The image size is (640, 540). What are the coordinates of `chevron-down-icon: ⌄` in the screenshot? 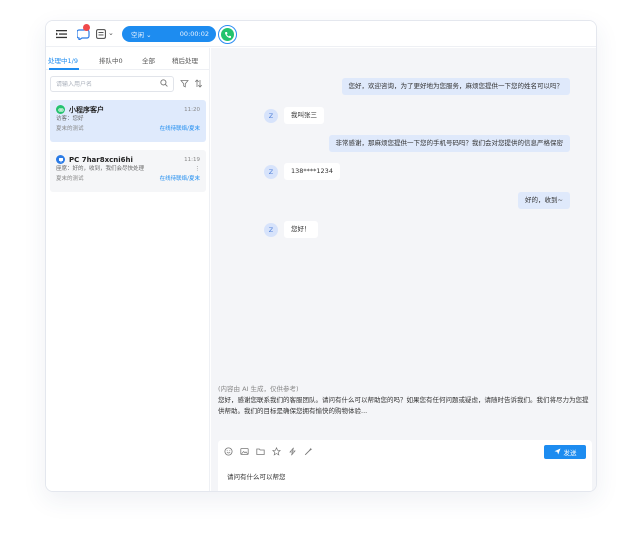 It's located at (111, 33).